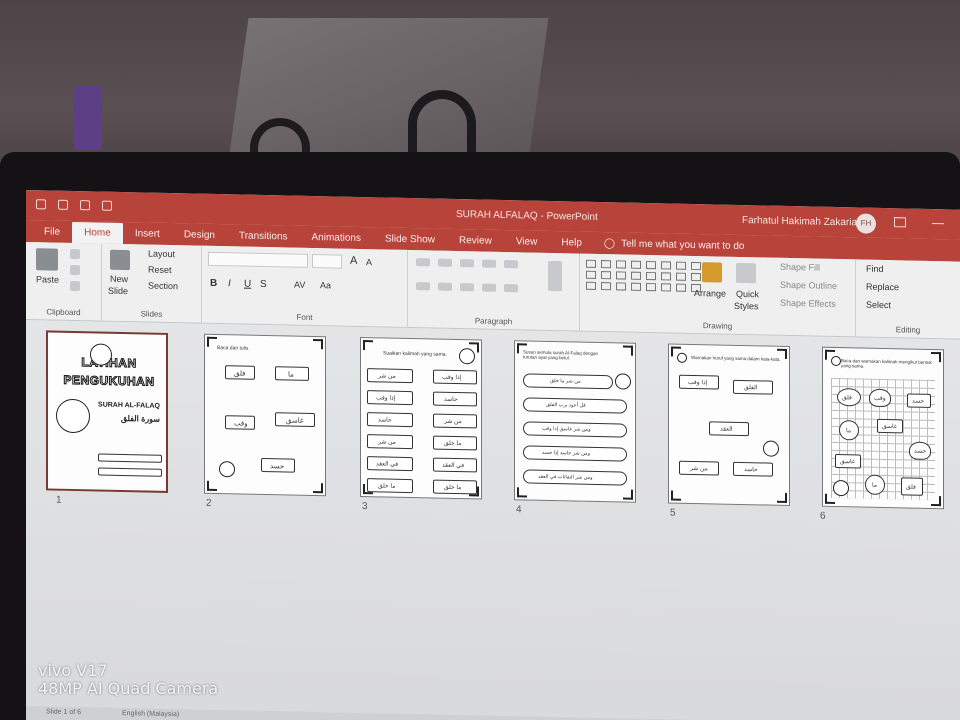 This screenshot has height=720, width=960. I want to click on numbering-icon, so click(445, 262).